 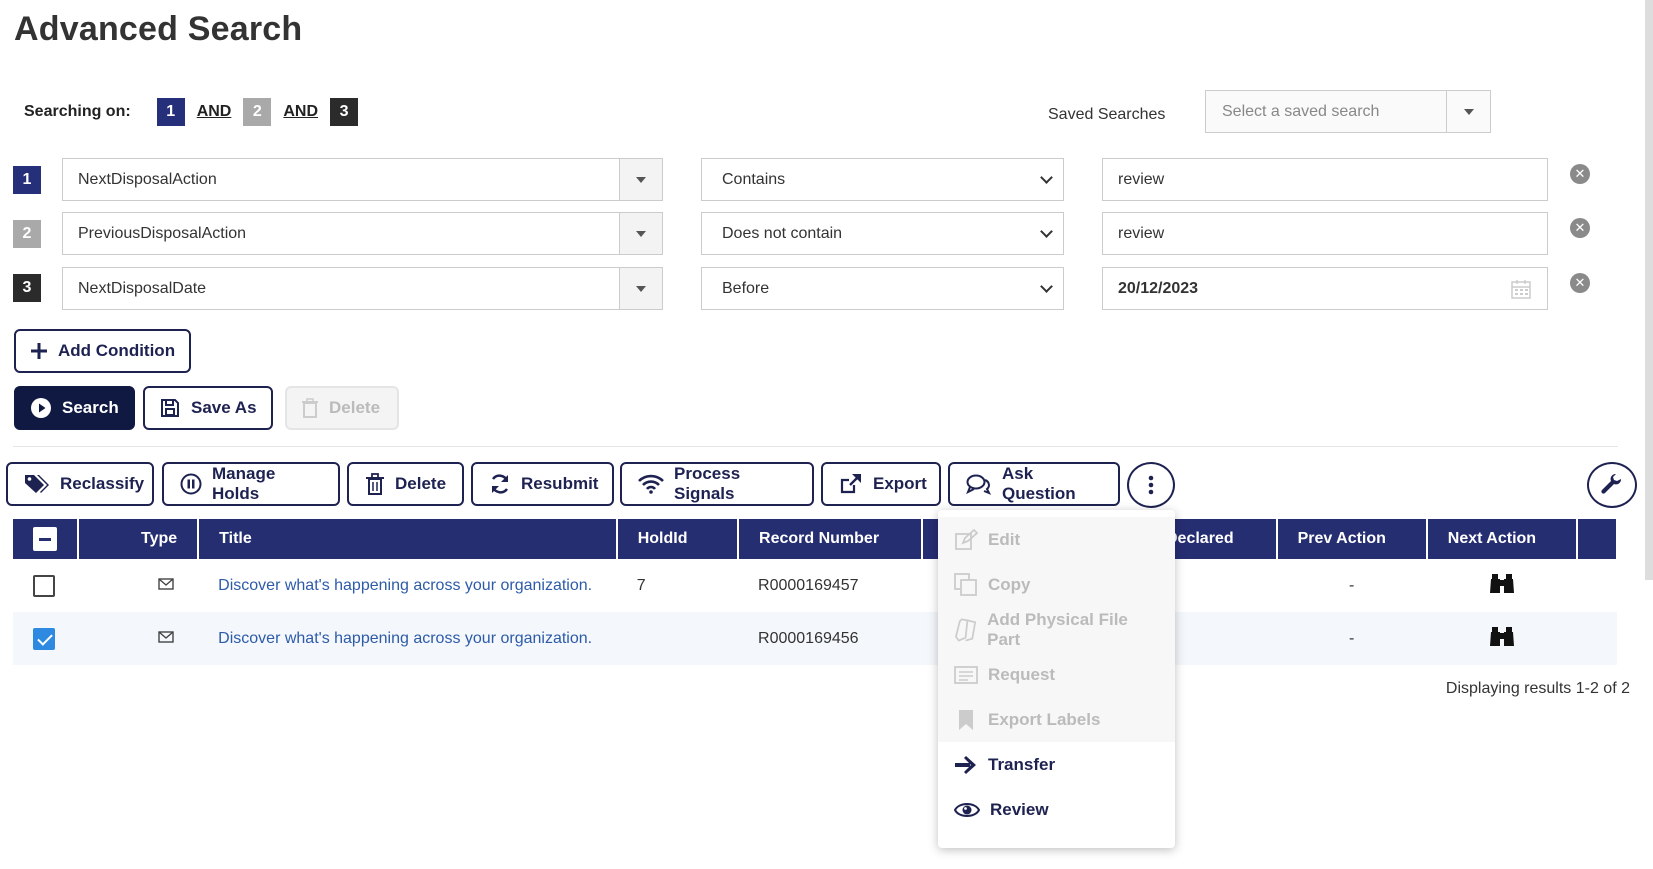 I want to click on menu-item-edit: Edit, so click(x=1056, y=539).